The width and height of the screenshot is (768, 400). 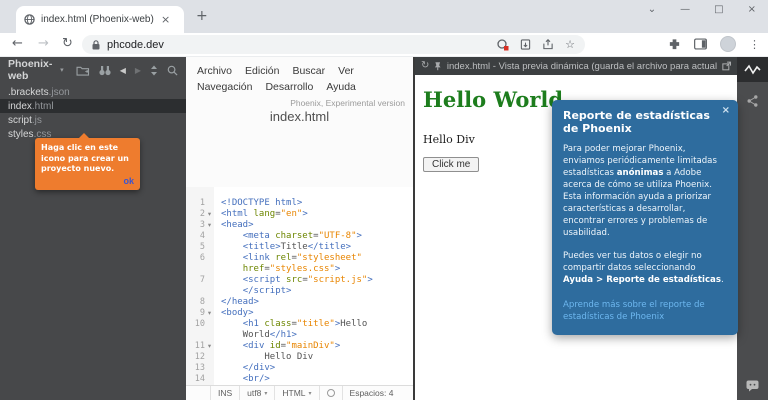 What do you see at coordinates (259, 236) in the screenshot?
I see `token-t: <meta` at bounding box center [259, 236].